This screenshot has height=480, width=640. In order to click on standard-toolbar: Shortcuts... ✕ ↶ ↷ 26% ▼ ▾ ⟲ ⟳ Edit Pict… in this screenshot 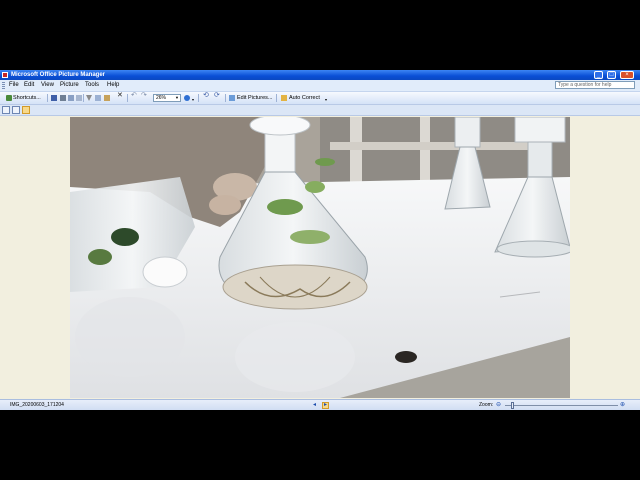, I will do `click(320, 98)`.